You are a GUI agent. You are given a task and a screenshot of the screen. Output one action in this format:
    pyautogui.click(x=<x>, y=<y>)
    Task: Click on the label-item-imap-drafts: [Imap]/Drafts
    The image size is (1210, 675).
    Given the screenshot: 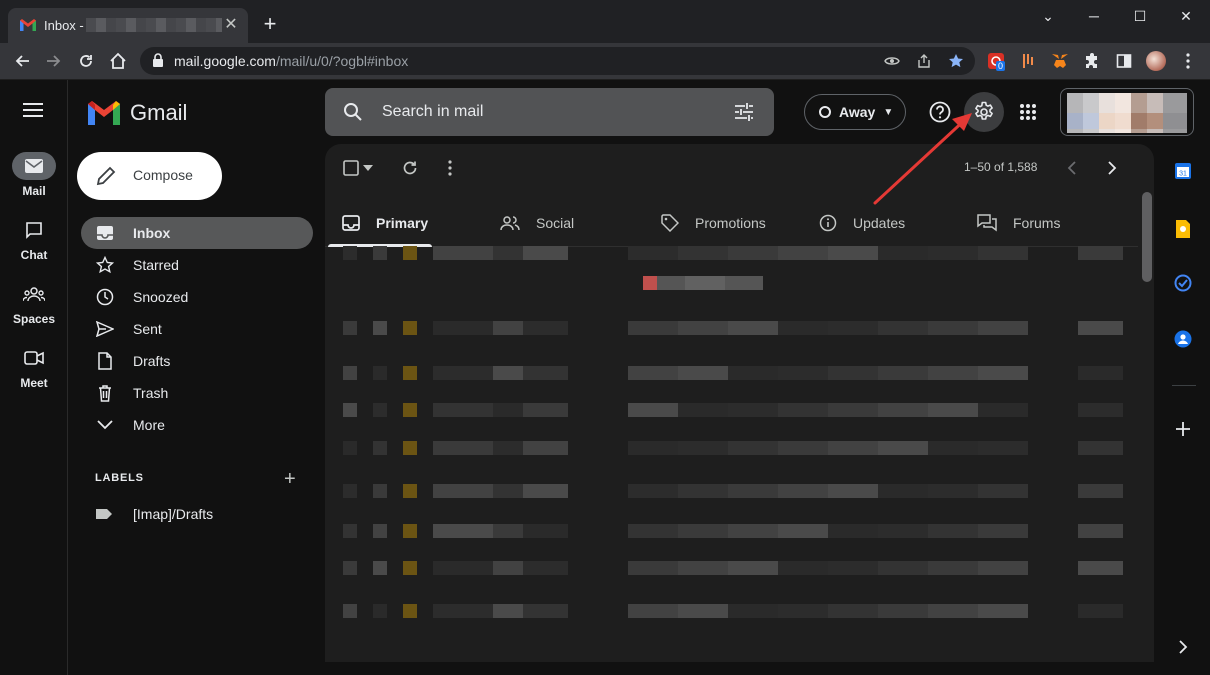 What is the action you would take?
    pyautogui.click(x=154, y=514)
    